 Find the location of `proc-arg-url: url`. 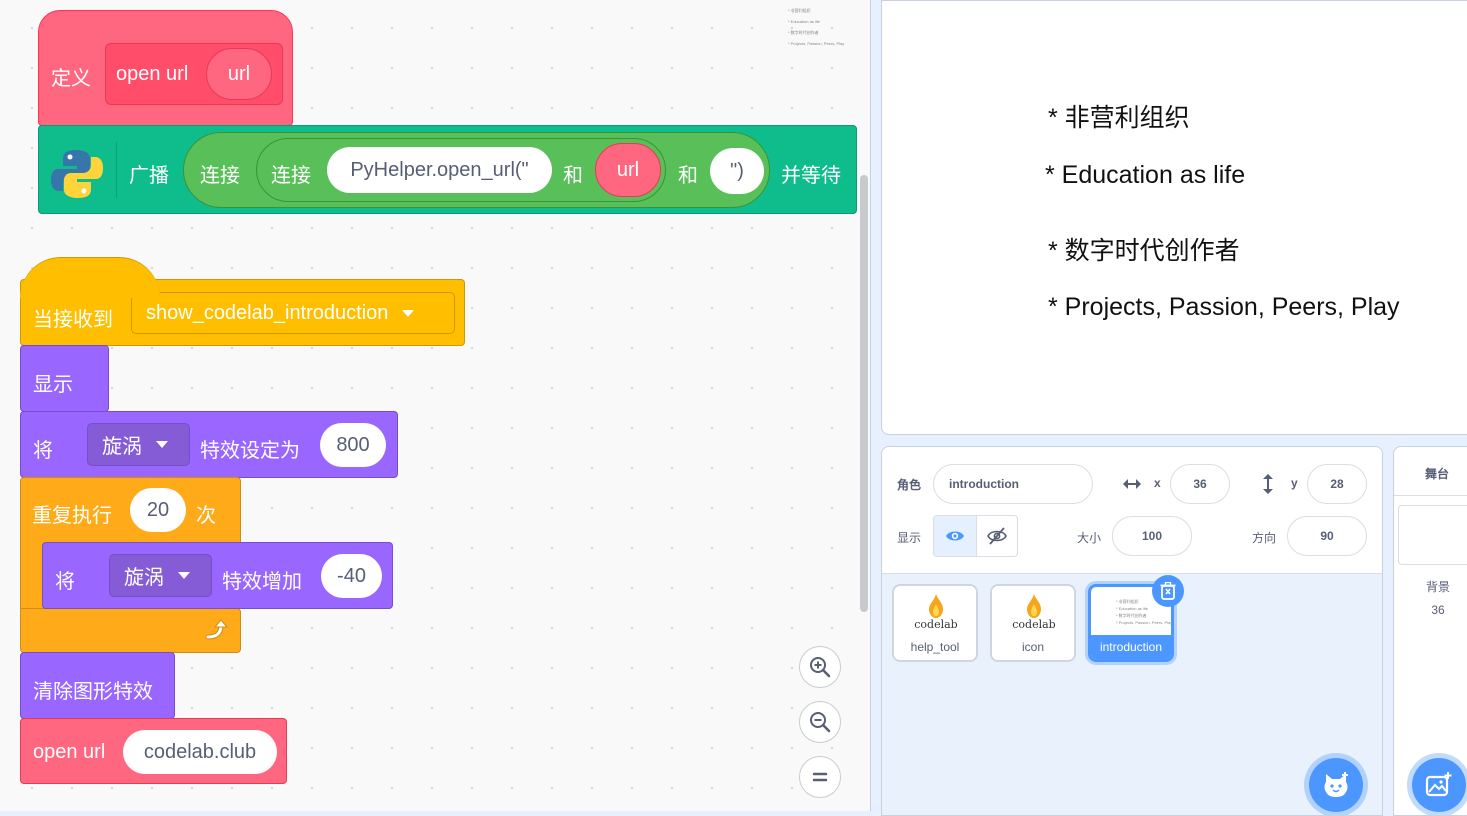

proc-arg-url: url is located at coordinates (239, 74).